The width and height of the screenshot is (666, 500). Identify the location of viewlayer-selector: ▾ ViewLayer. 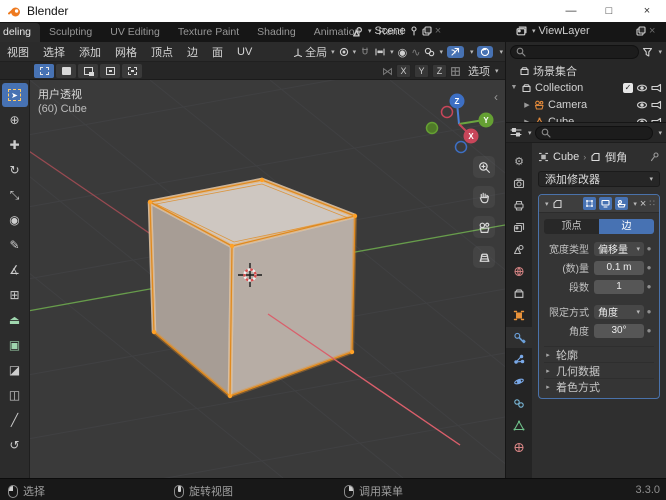
(553, 31).